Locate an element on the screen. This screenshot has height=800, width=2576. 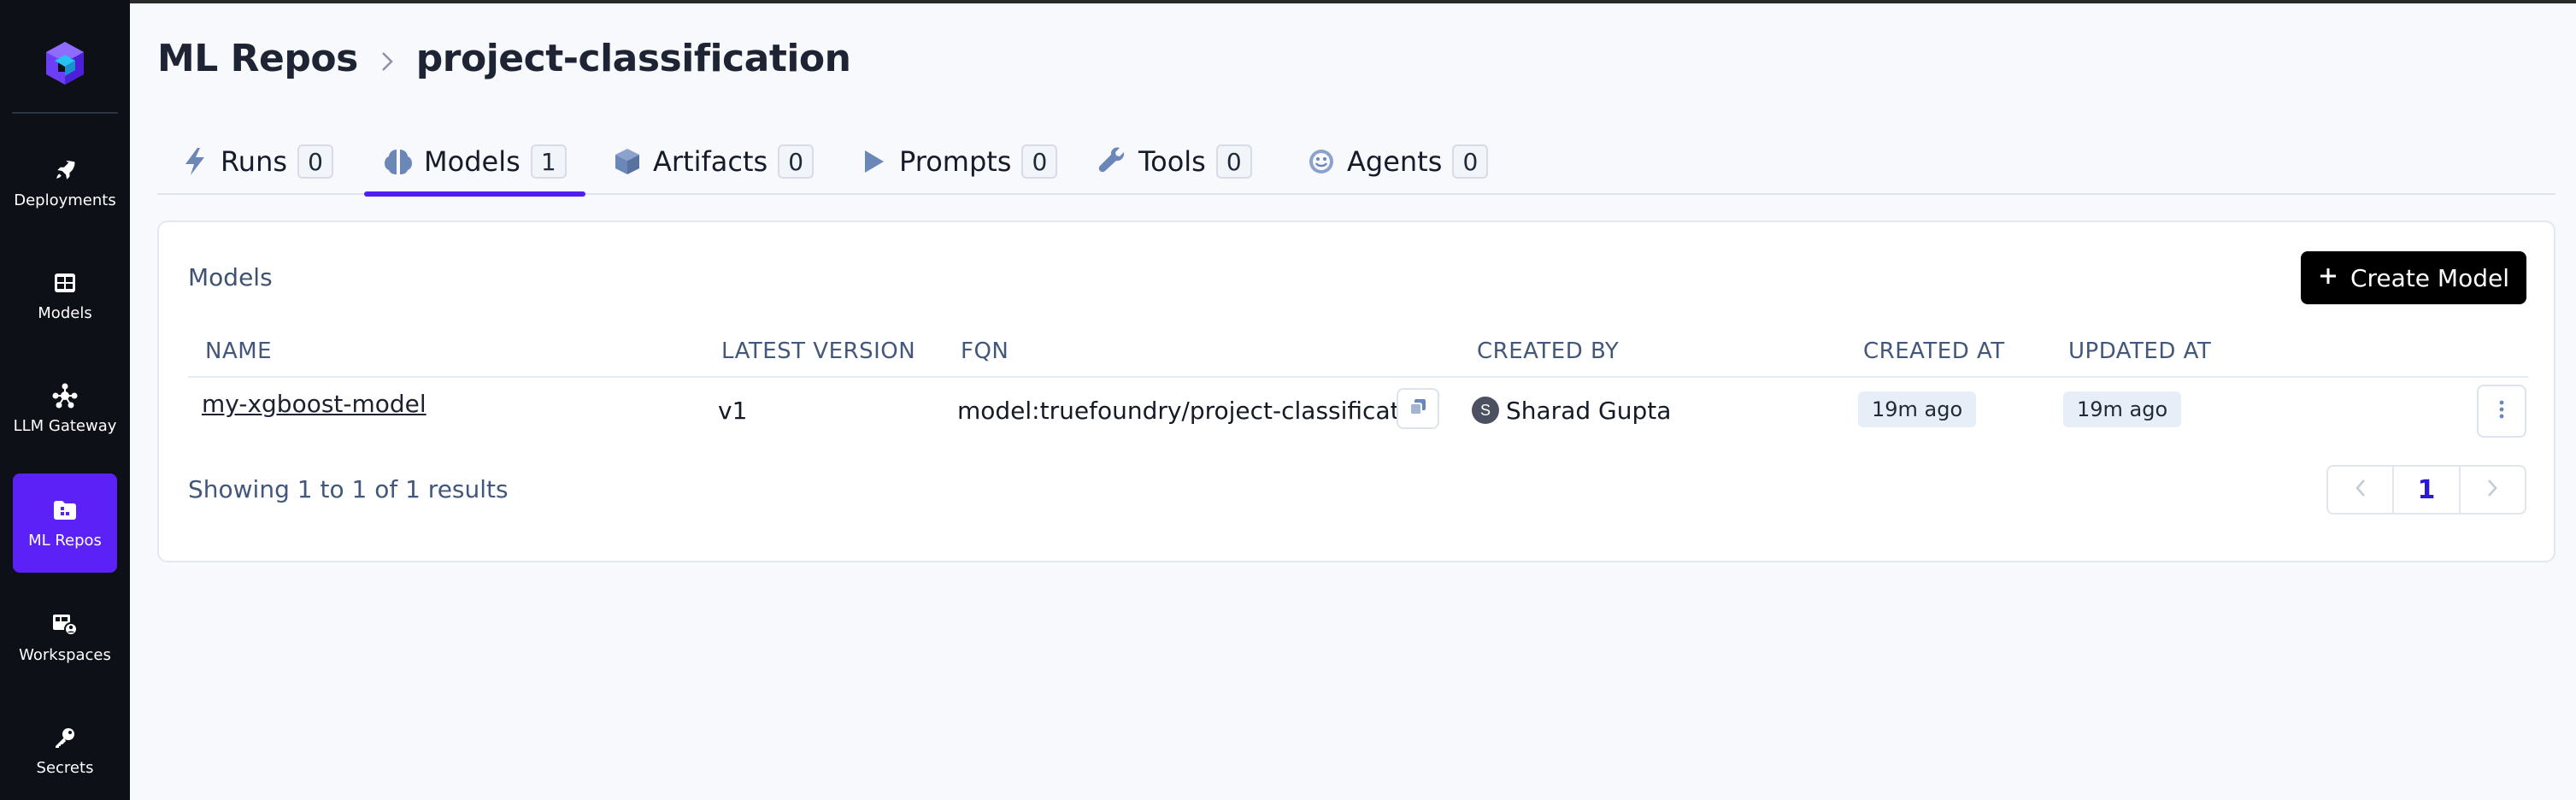
updated-at-badge: 19m ago is located at coordinates (2122, 409).